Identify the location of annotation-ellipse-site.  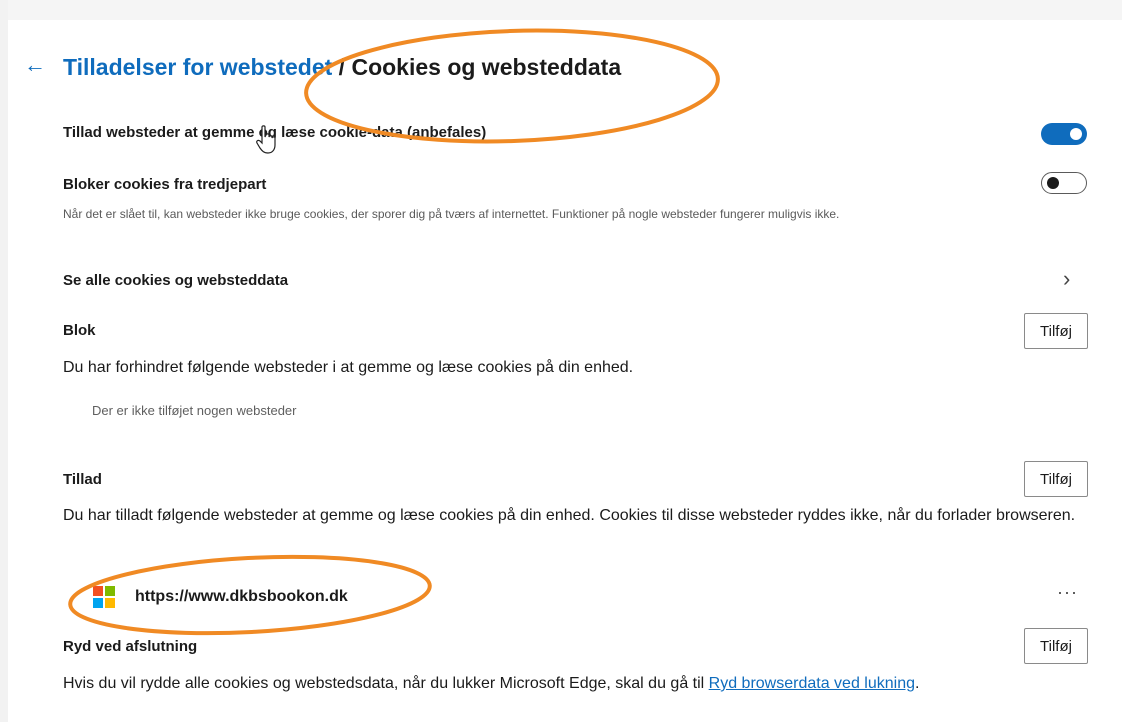
(250, 595).